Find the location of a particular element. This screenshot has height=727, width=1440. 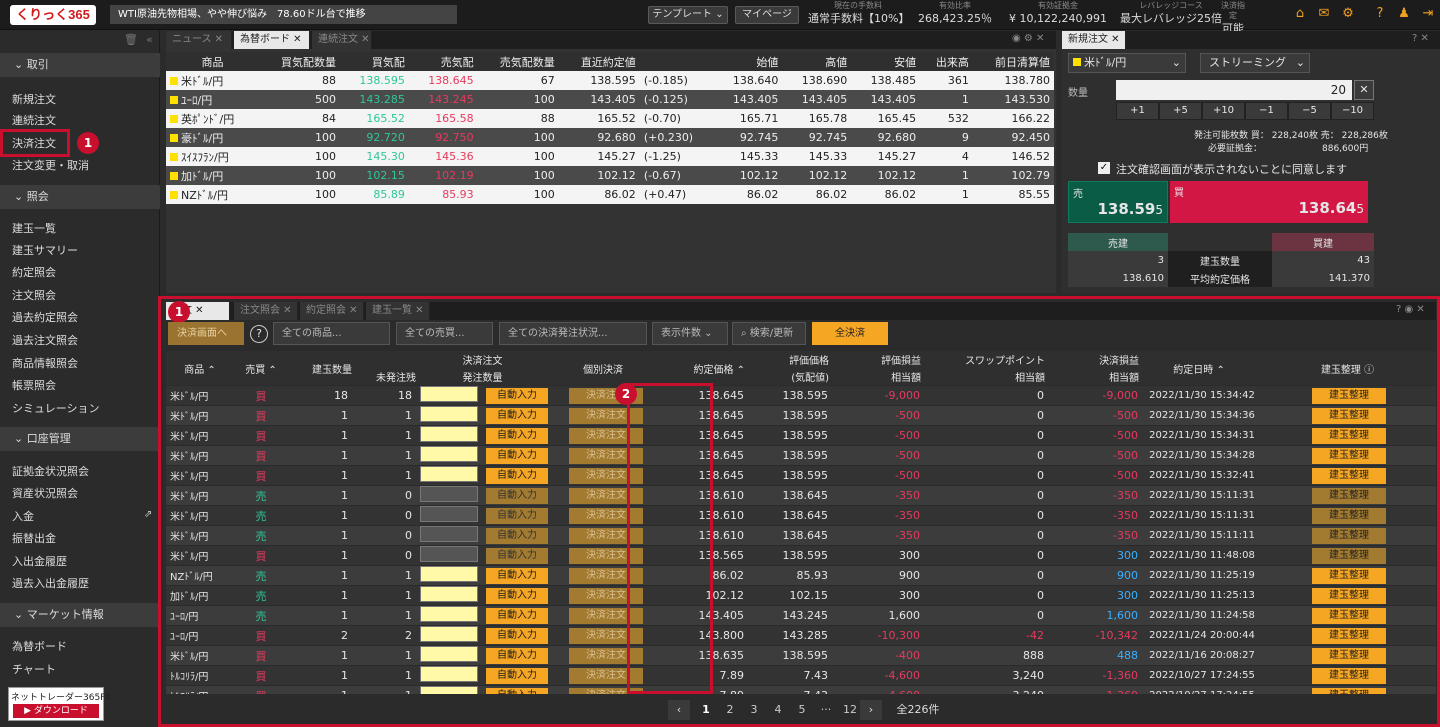

news-ticker: WTI原油先物相場、やや伸び悩み 78.60ドル台で推移 is located at coordinates (283, 14).